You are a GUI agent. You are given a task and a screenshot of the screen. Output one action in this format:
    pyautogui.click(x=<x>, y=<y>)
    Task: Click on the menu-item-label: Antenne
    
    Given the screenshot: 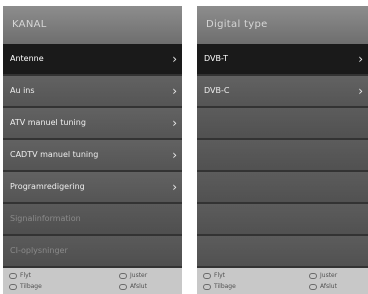 What is the action you would take?
    pyautogui.click(x=27, y=58)
    